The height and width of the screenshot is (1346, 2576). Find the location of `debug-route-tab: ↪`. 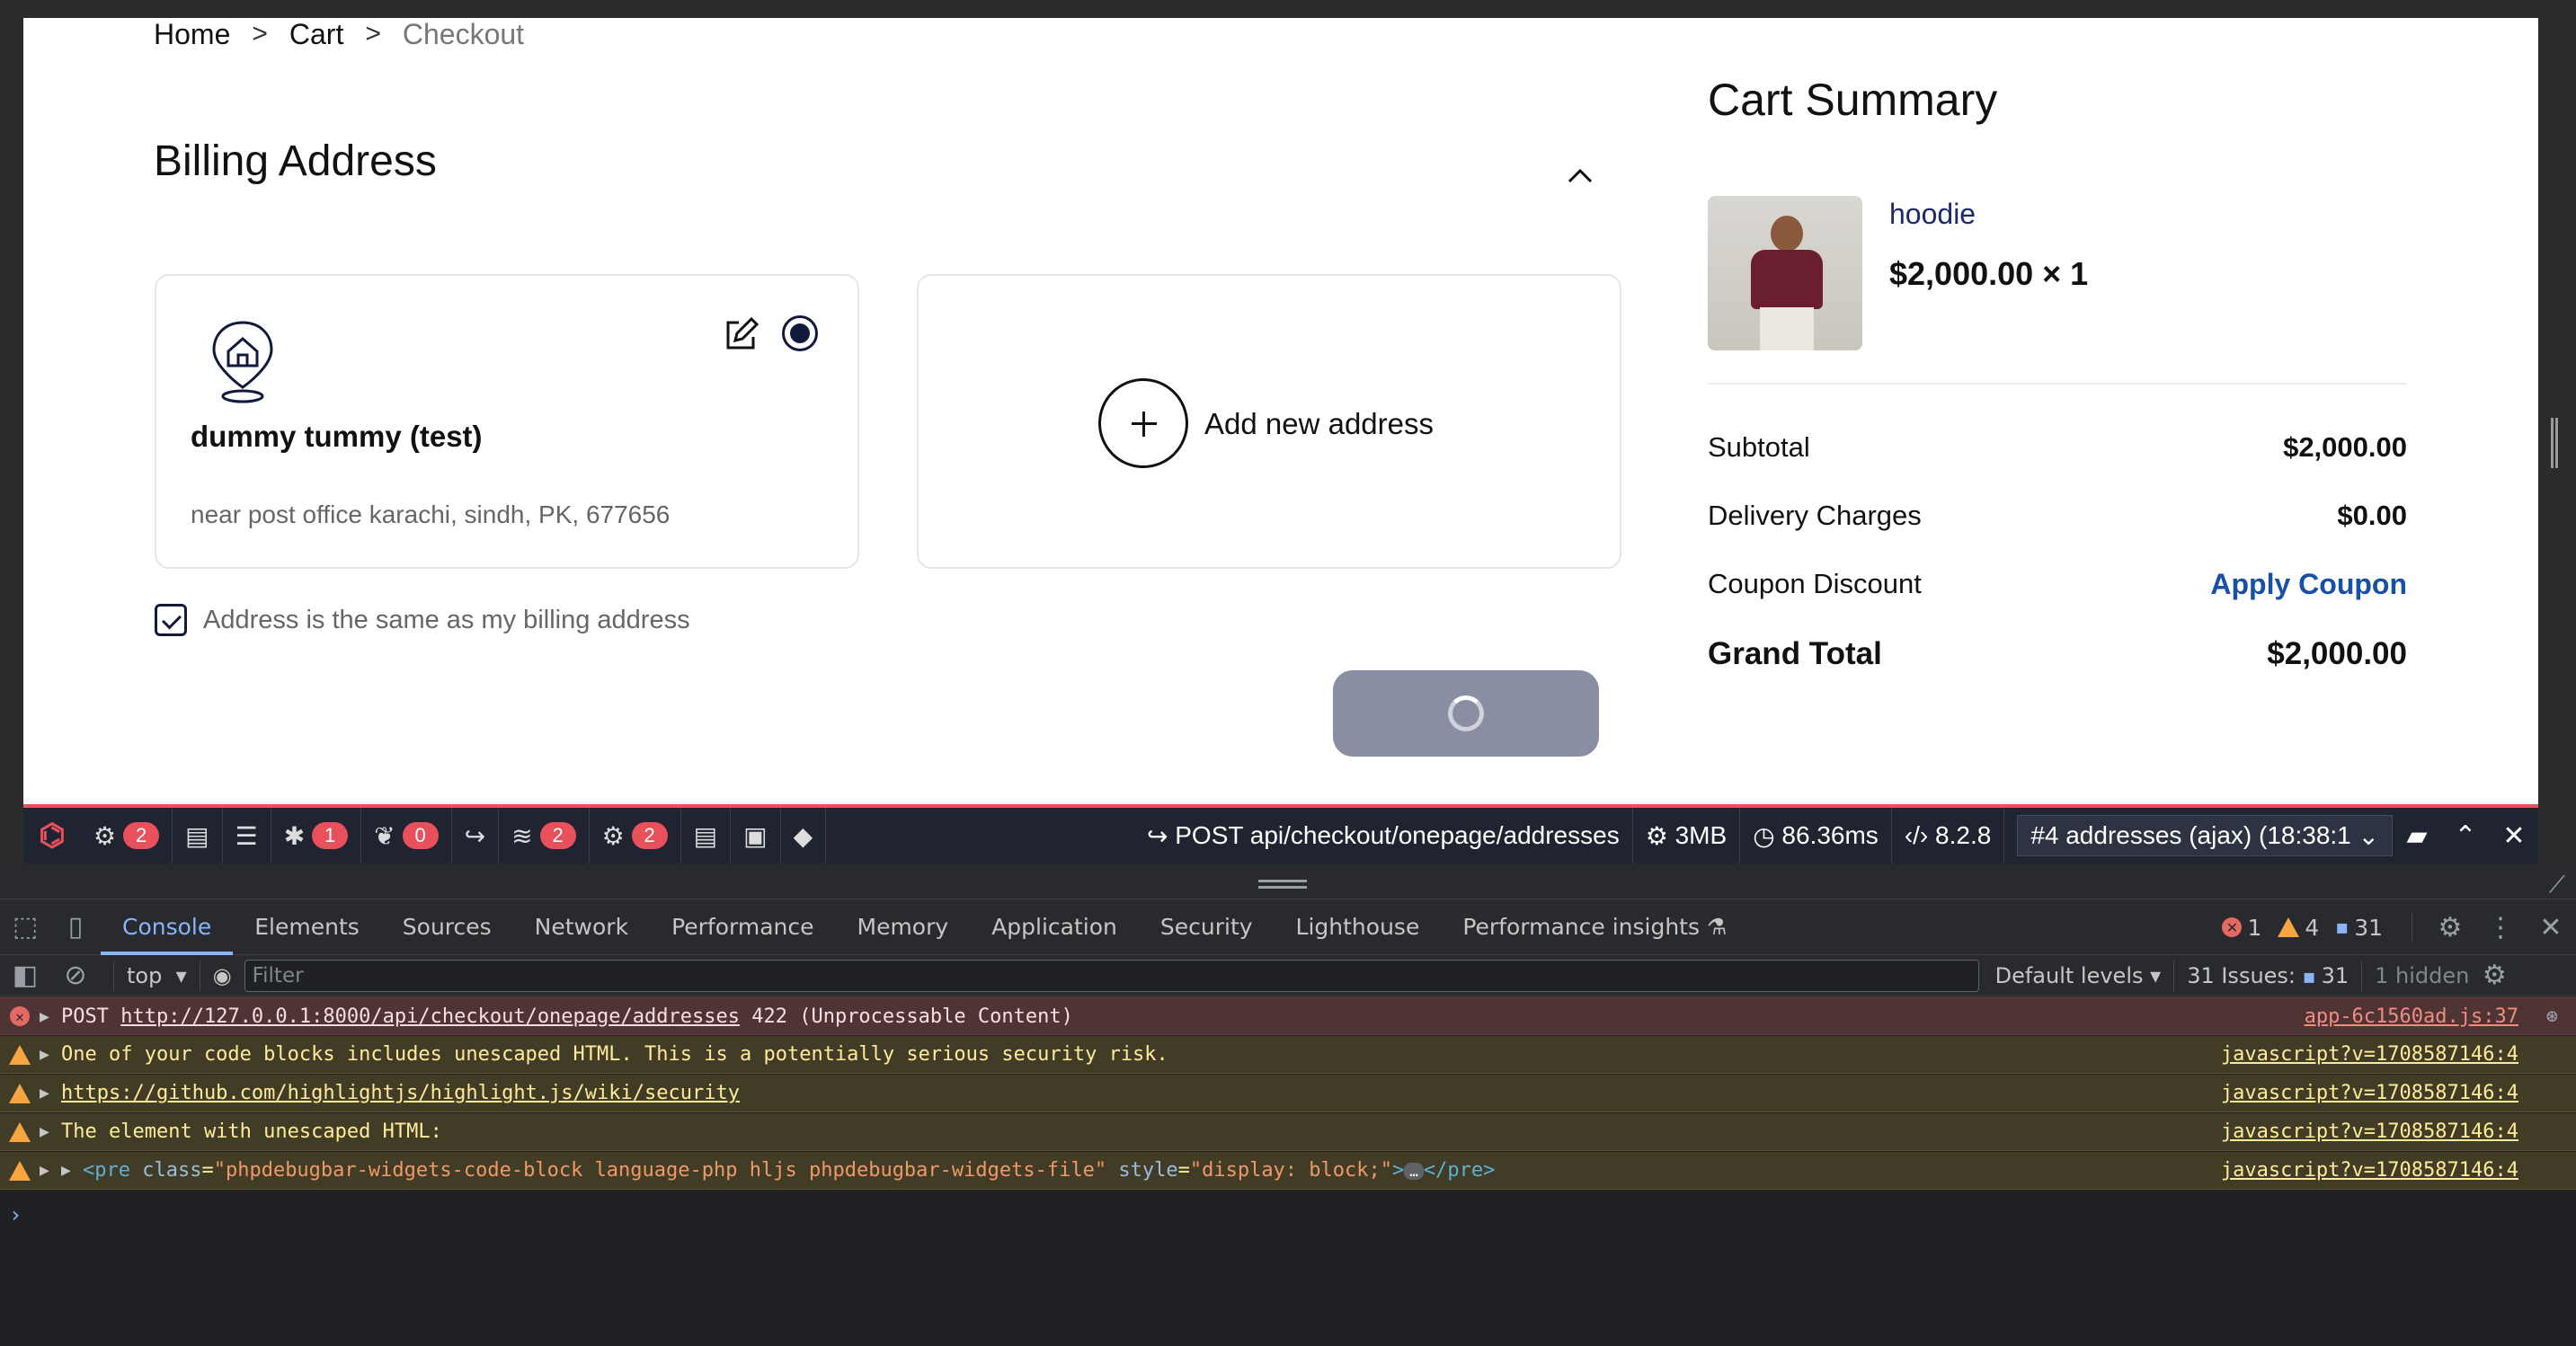

debug-route-tab: ↪ is located at coordinates (476, 835).